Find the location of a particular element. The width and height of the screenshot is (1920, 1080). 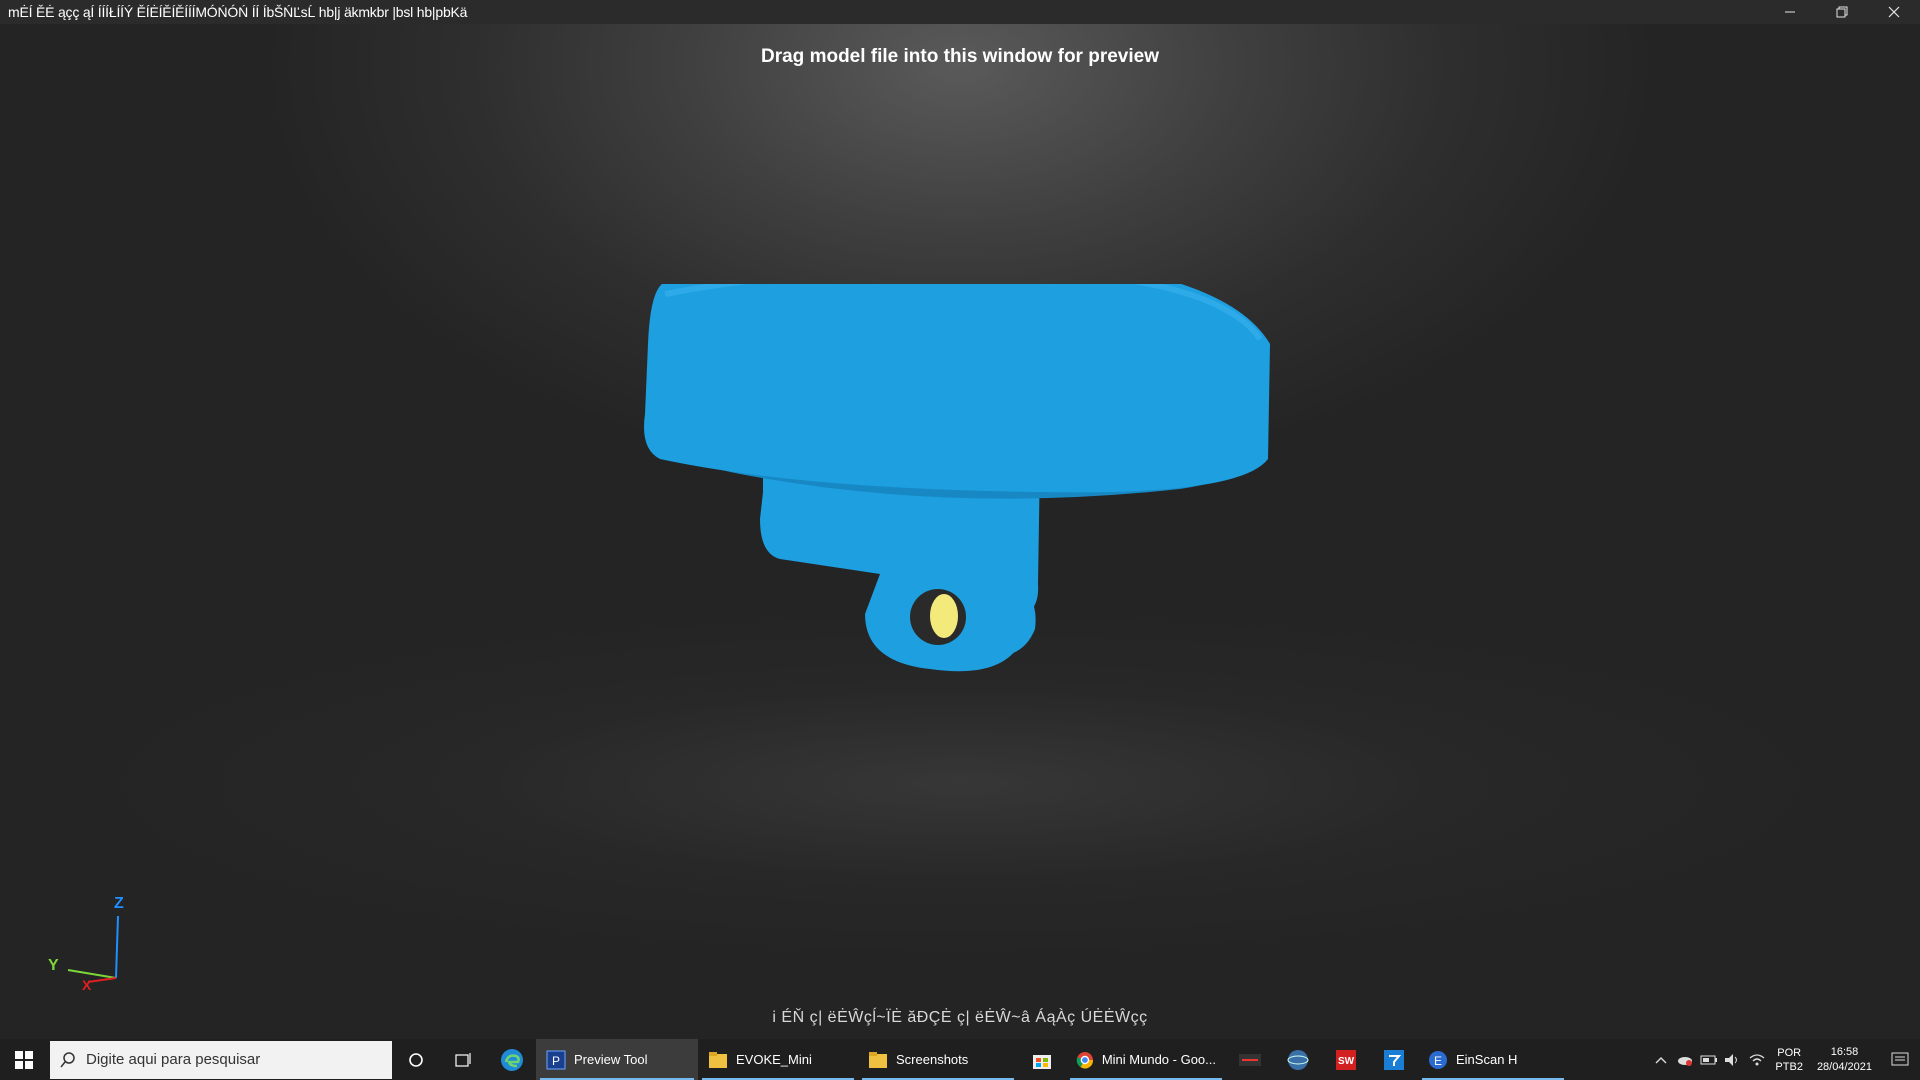

input-language-button: POR PTB2 is located at coordinates (1789, 1060).